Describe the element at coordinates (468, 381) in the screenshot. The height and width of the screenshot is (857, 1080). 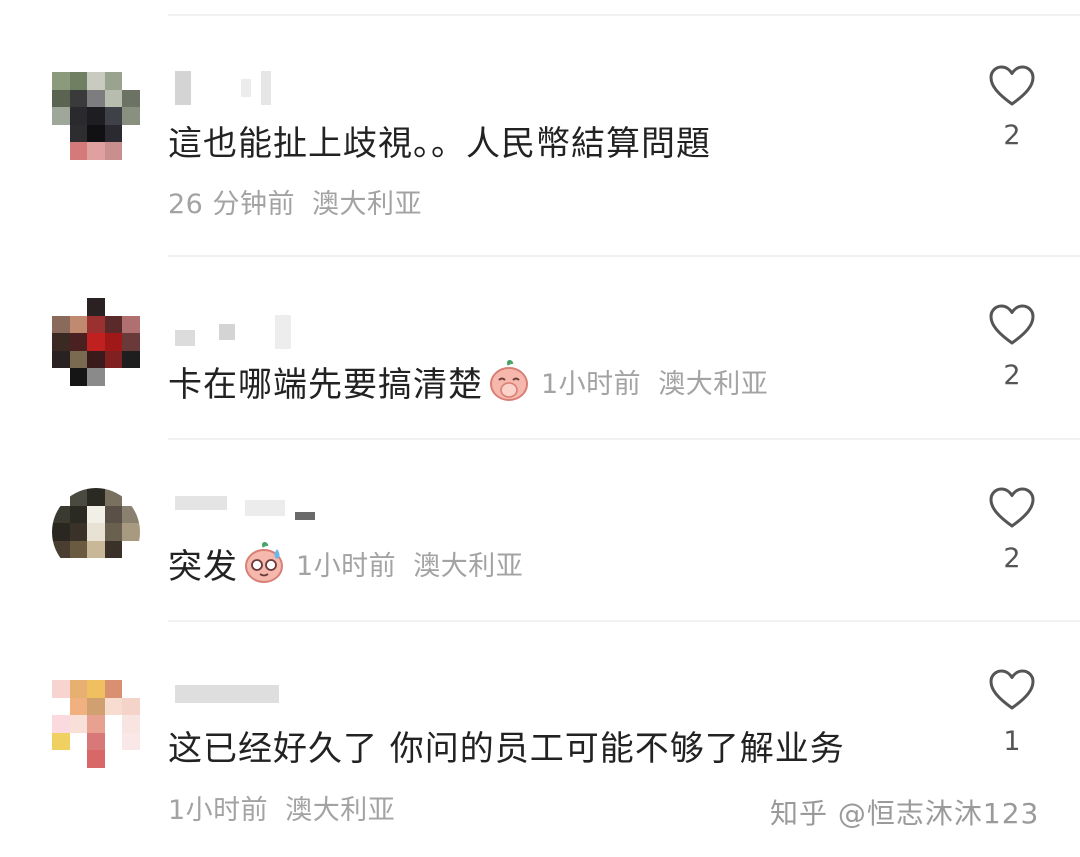
I see `comment-text: 卡在哪端先要搞清楚 1小时前 澳大利亚` at that location.